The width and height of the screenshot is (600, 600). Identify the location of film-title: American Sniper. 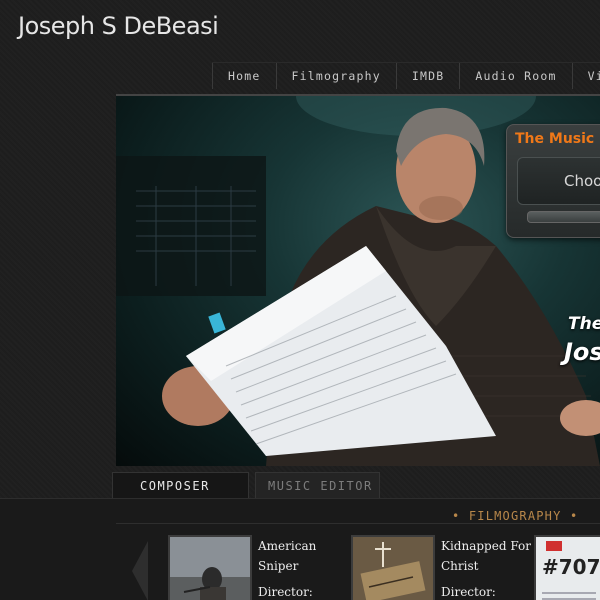
(303, 556).